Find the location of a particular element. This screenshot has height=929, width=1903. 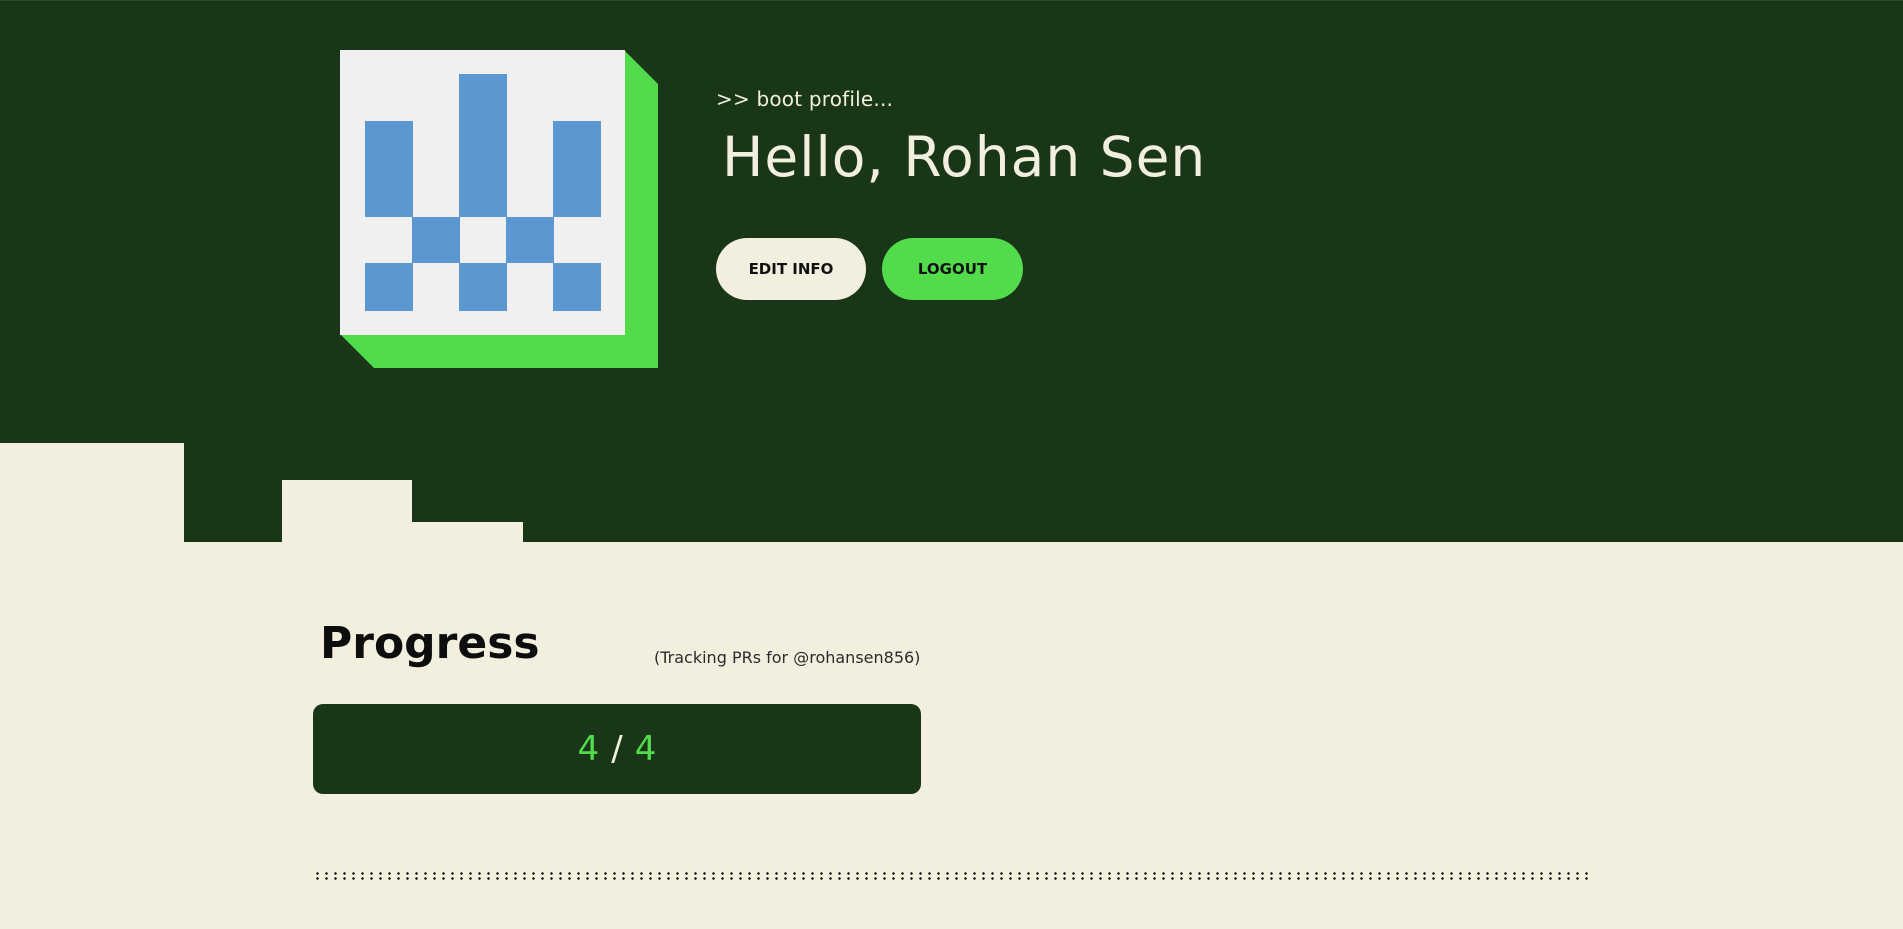

edit-info-button: EDIT INFO is located at coordinates (791, 269).